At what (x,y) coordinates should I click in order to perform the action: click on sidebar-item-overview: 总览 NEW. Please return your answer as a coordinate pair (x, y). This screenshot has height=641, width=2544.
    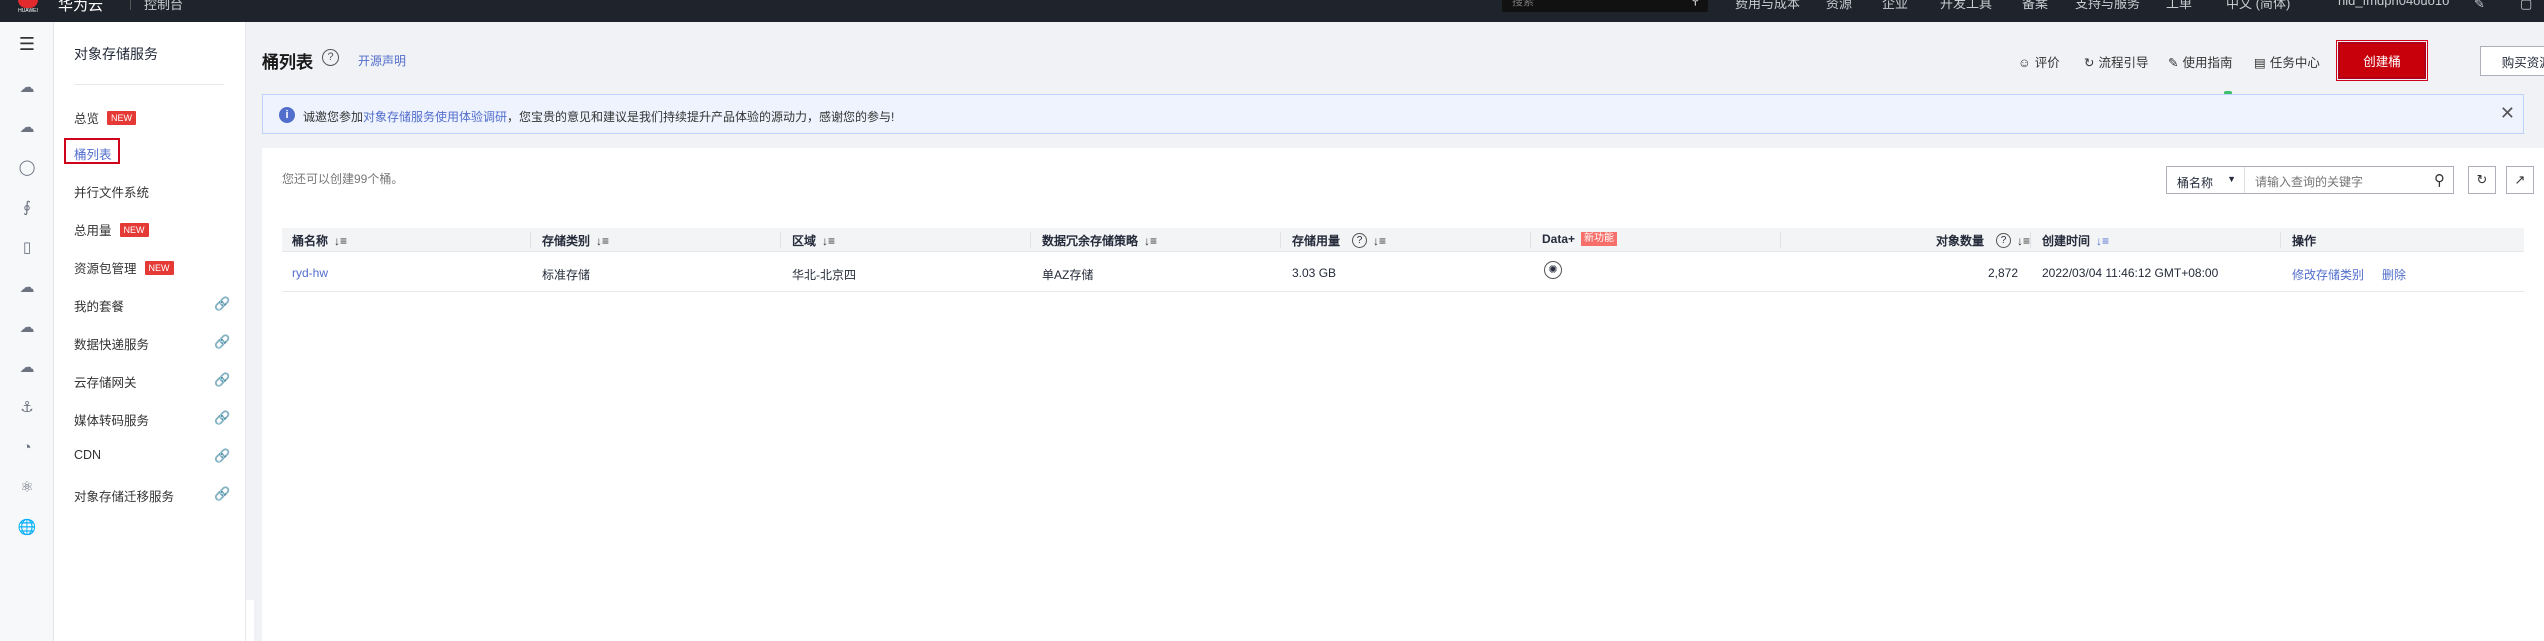
    Looking at the image, I should click on (105, 117).